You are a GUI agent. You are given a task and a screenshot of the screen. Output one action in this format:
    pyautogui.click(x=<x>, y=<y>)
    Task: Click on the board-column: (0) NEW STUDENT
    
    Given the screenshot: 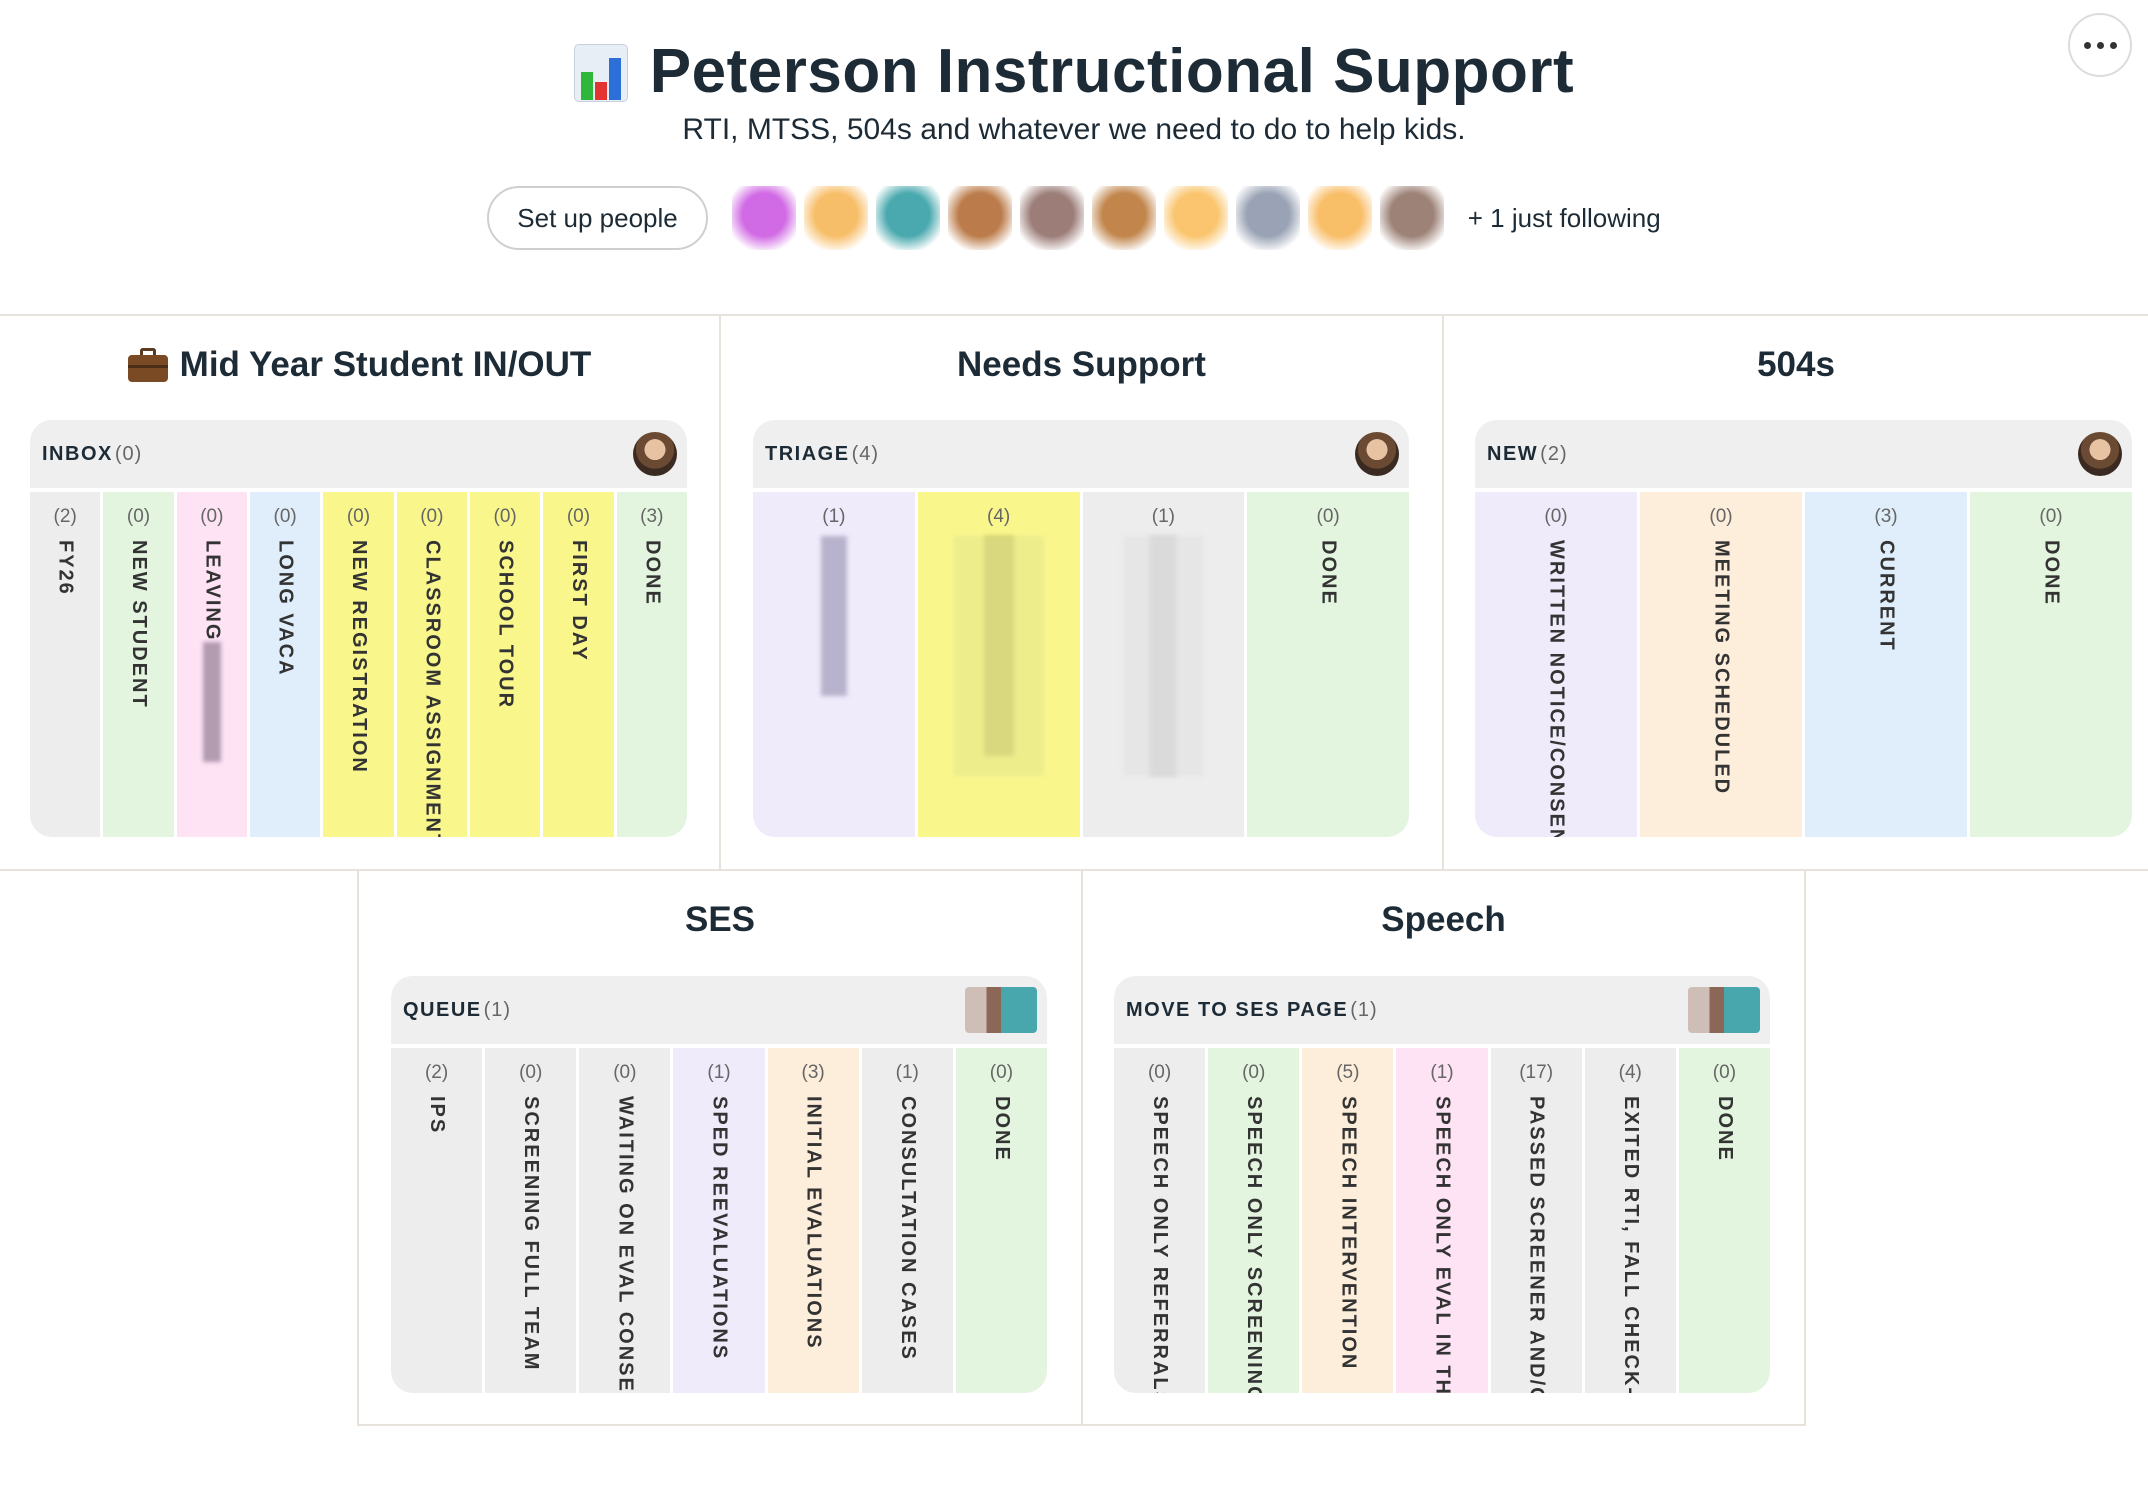 What is the action you would take?
    pyautogui.click(x=138, y=664)
    